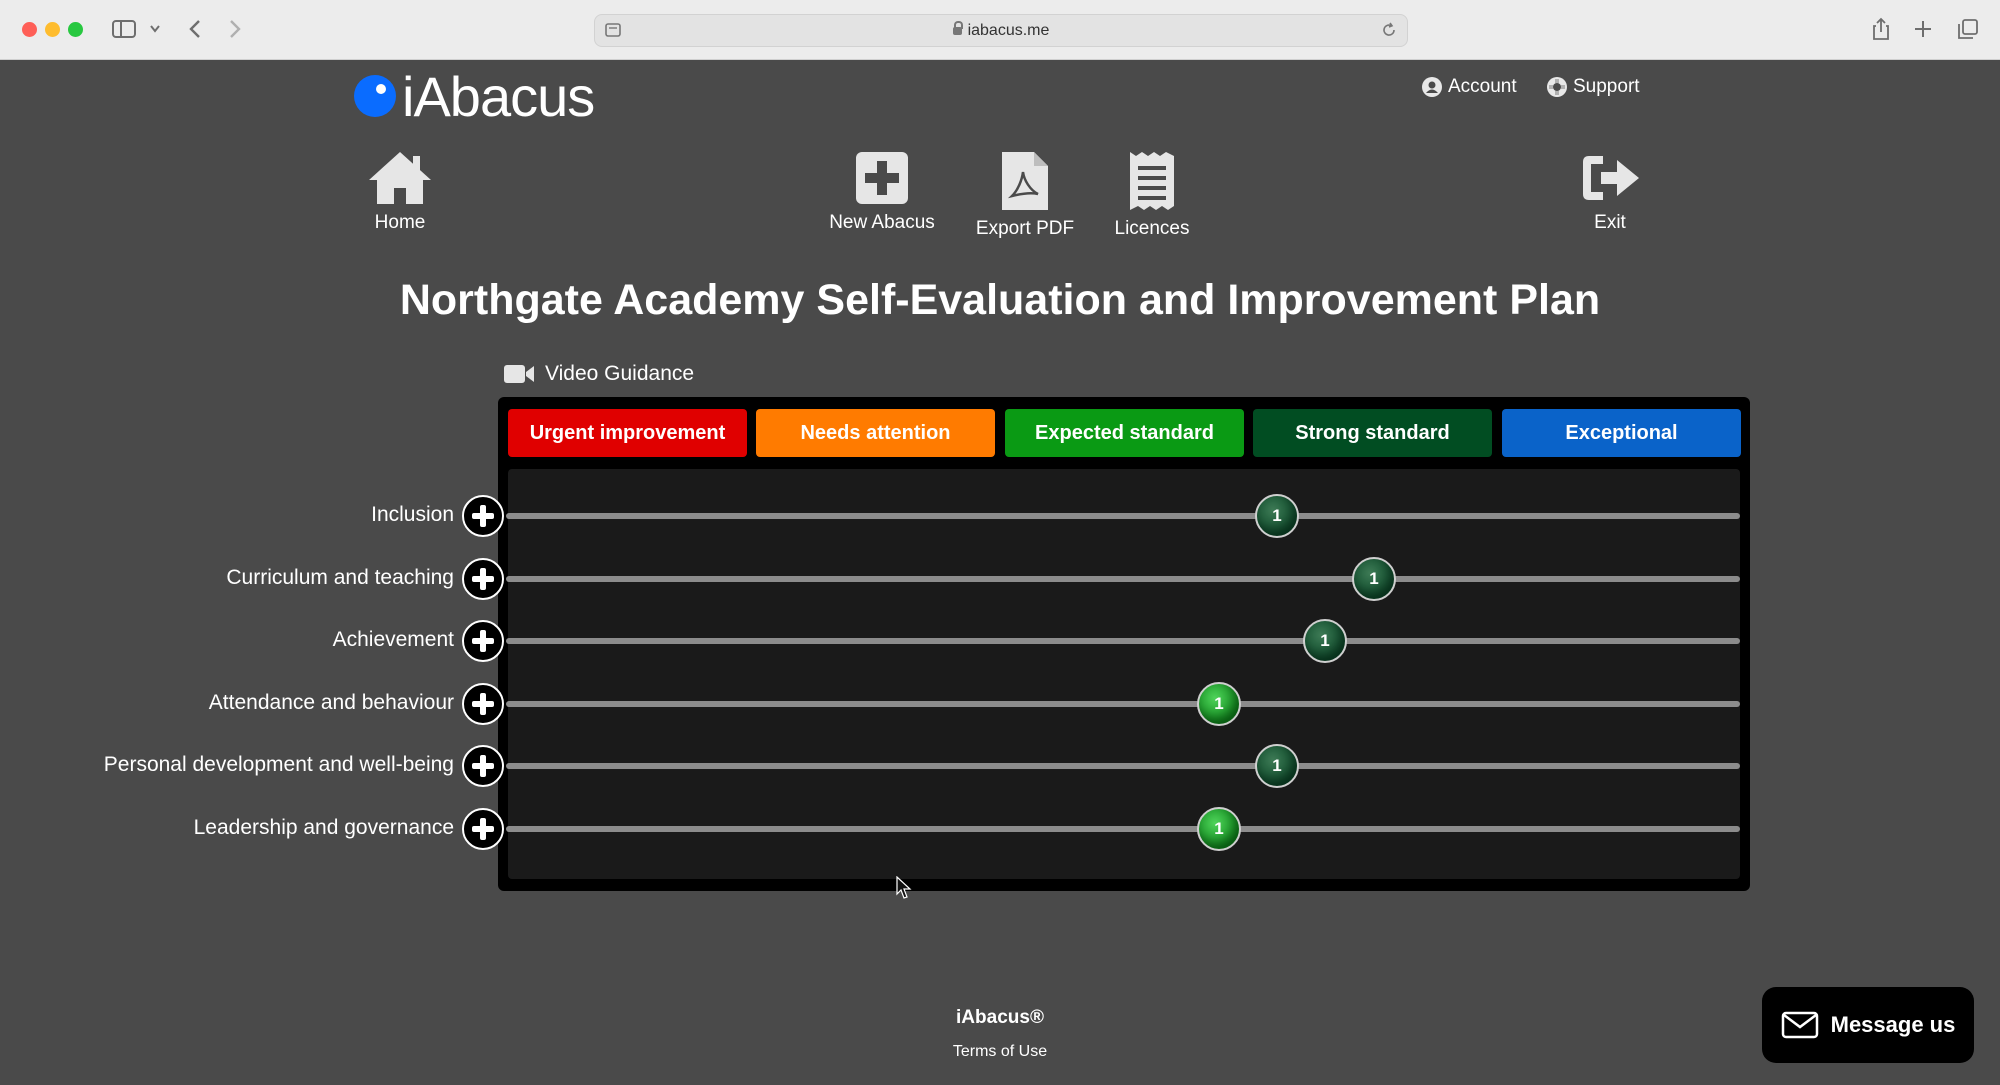  I want to click on row-label: Achievement, so click(393, 639).